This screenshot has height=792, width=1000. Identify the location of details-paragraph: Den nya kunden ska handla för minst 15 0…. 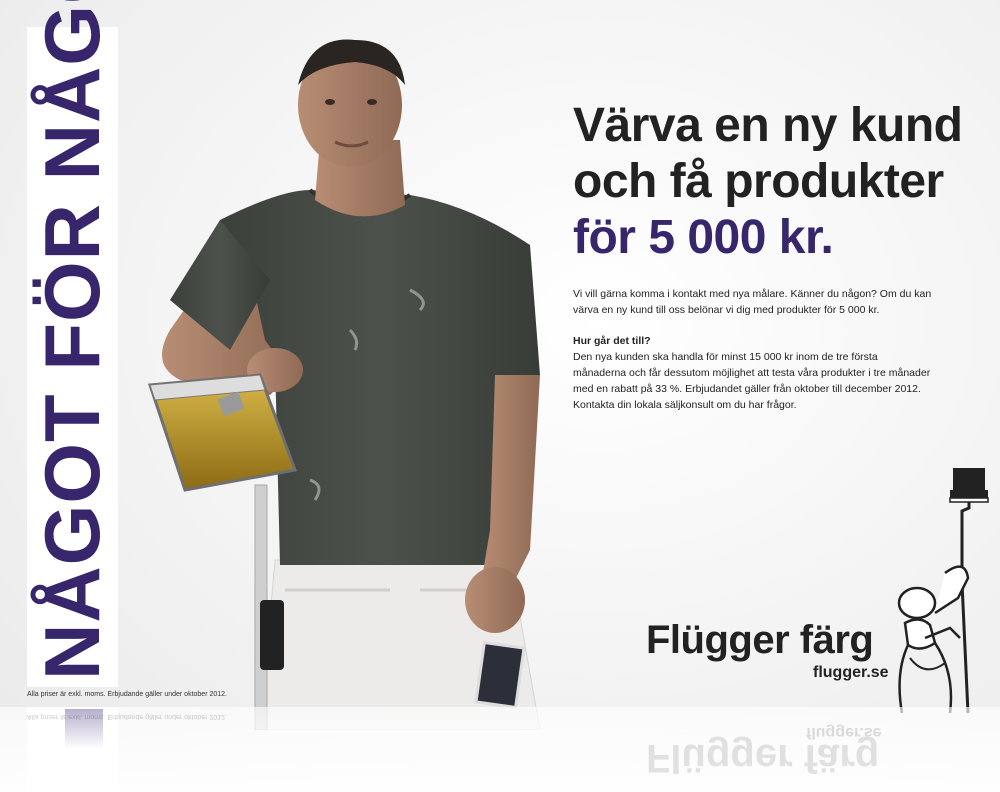
(752, 381).